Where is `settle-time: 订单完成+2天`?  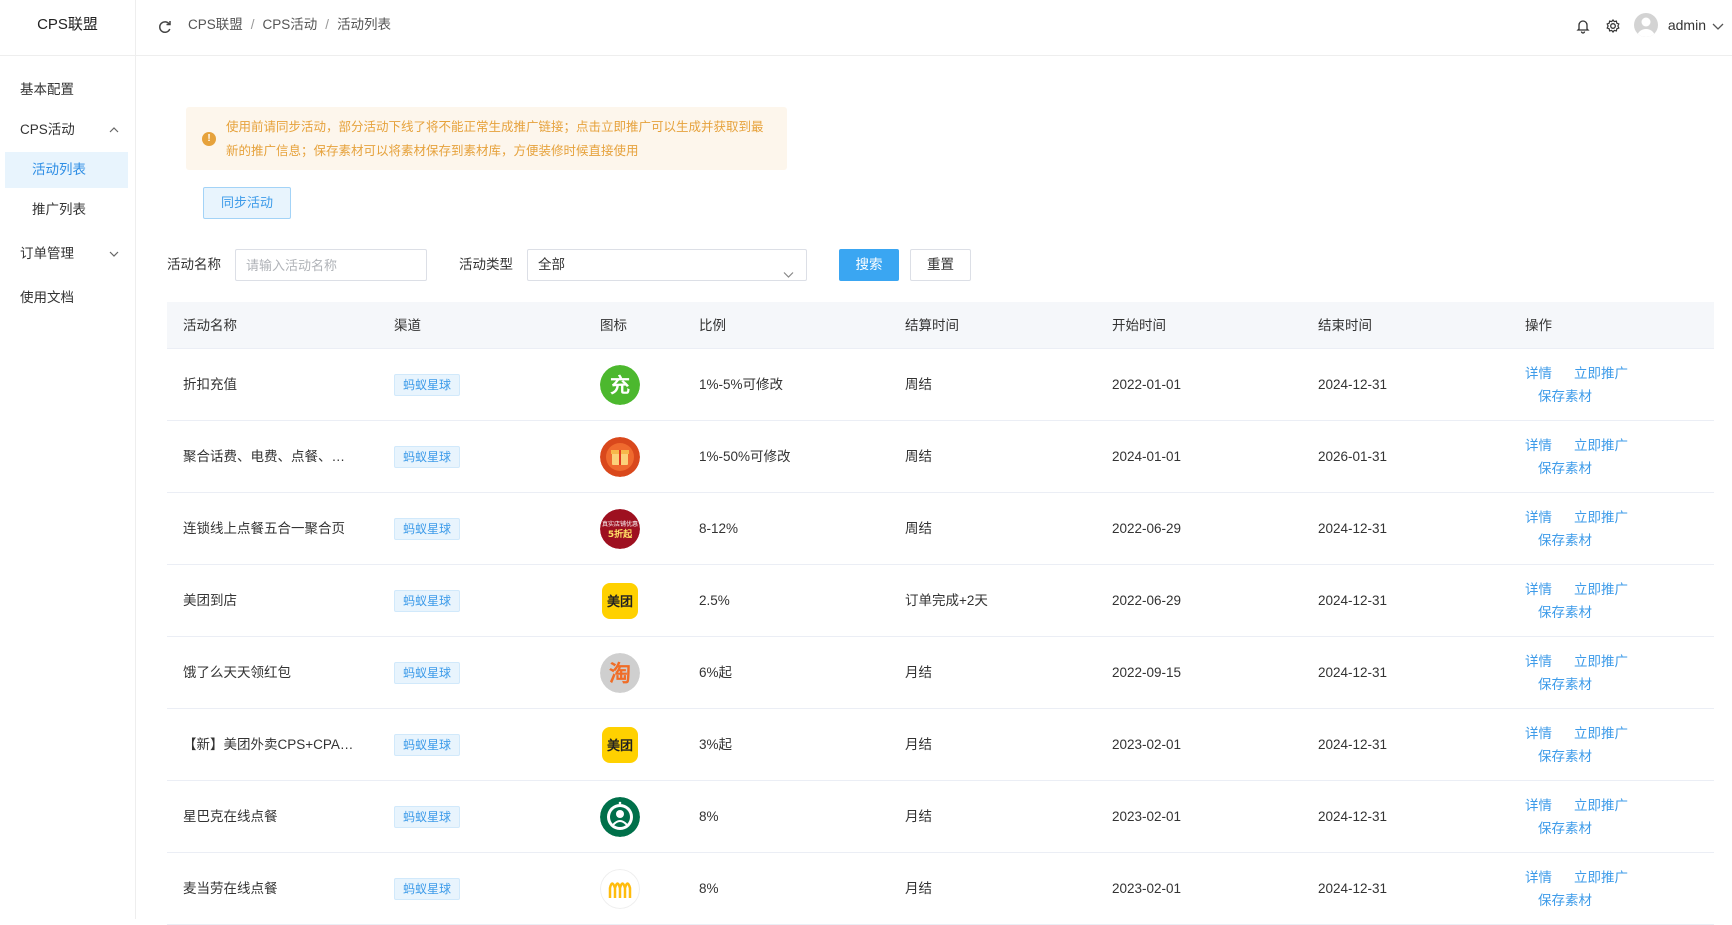
settle-time: 订单完成+2天 is located at coordinates (946, 600).